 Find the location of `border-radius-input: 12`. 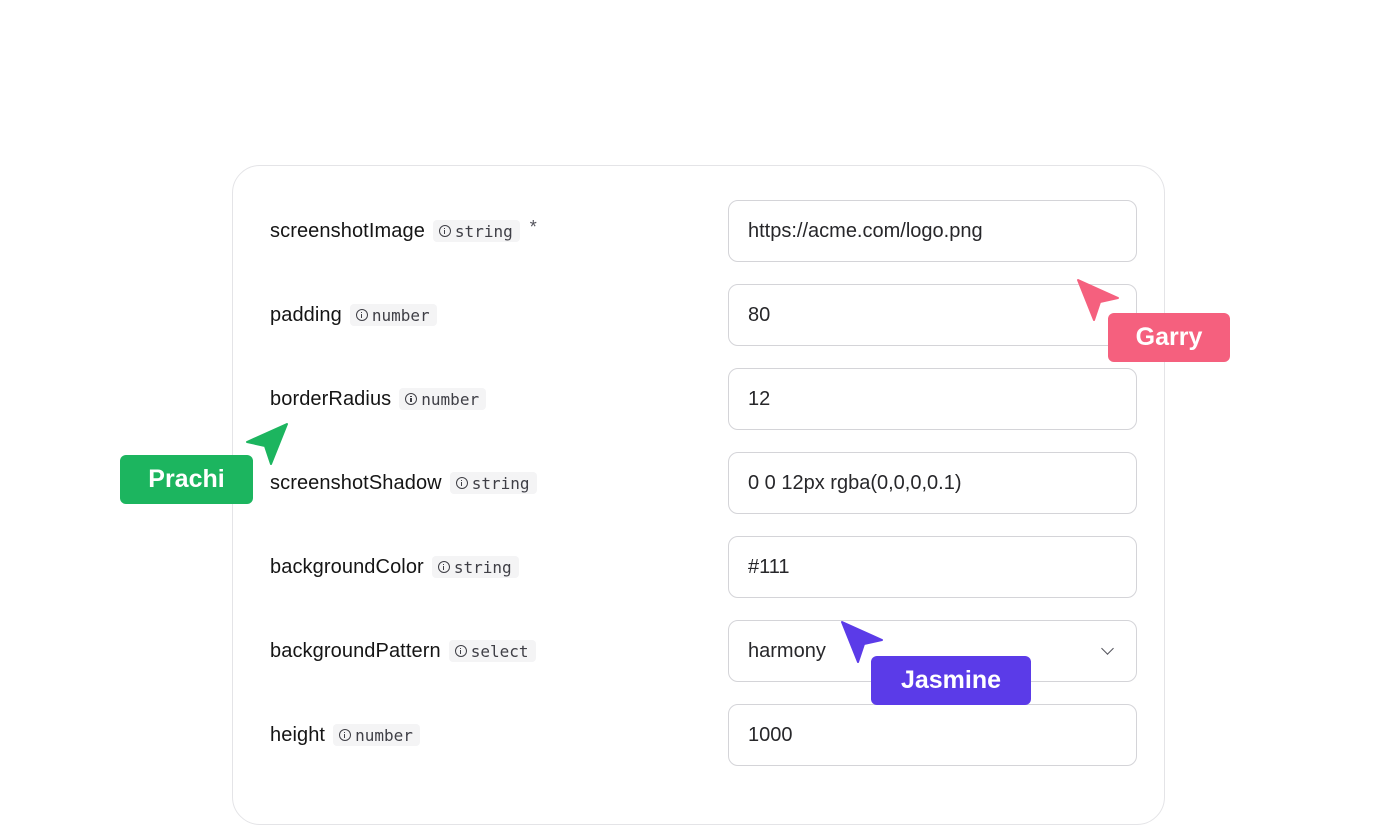

border-radius-input: 12 is located at coordinates (932, 399).